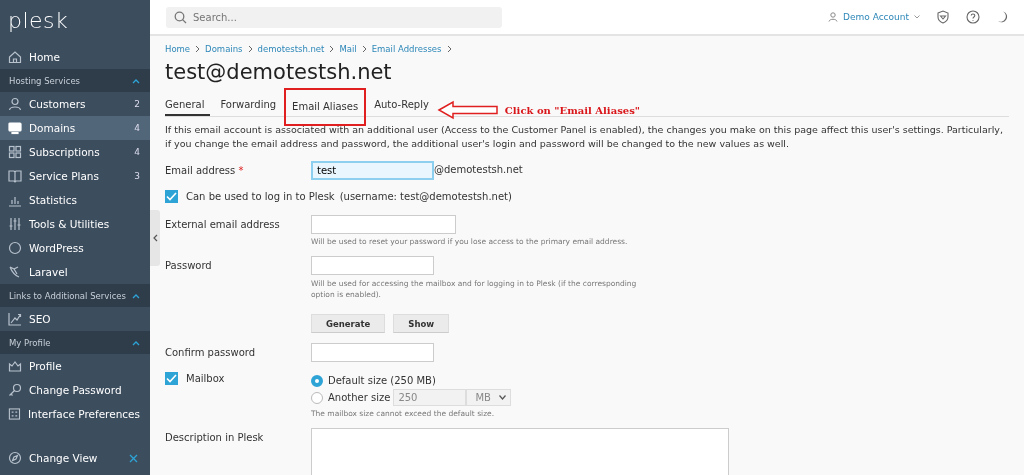  Describe the element at coordinates (75, 390) in the screenshot. I see `sidebar-item: Change Password` at that location.